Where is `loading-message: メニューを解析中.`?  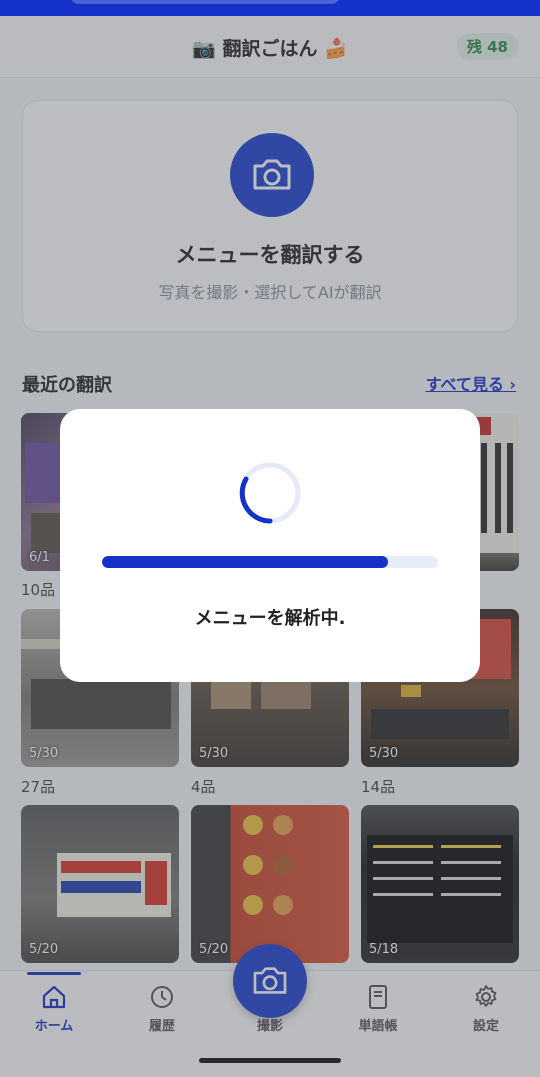
loading-message: メニューを解析中. is located at coordinates (270, 618).